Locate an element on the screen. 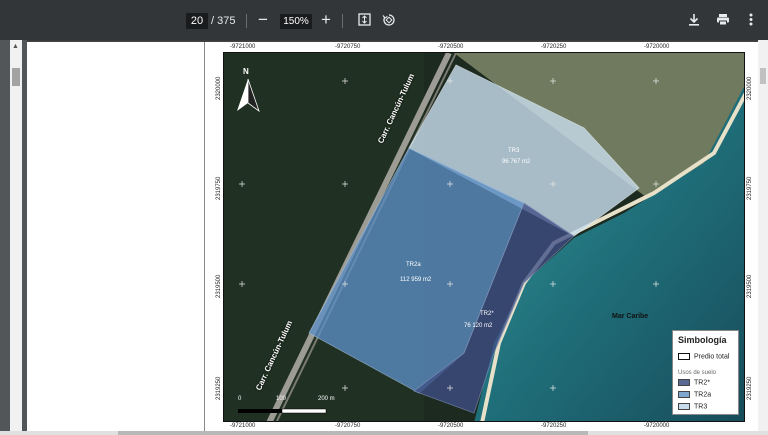 Image resolution: width=768 pixels, height=435 pixels. x-tick-top: -9720250 is located at coordinates (554, 47).